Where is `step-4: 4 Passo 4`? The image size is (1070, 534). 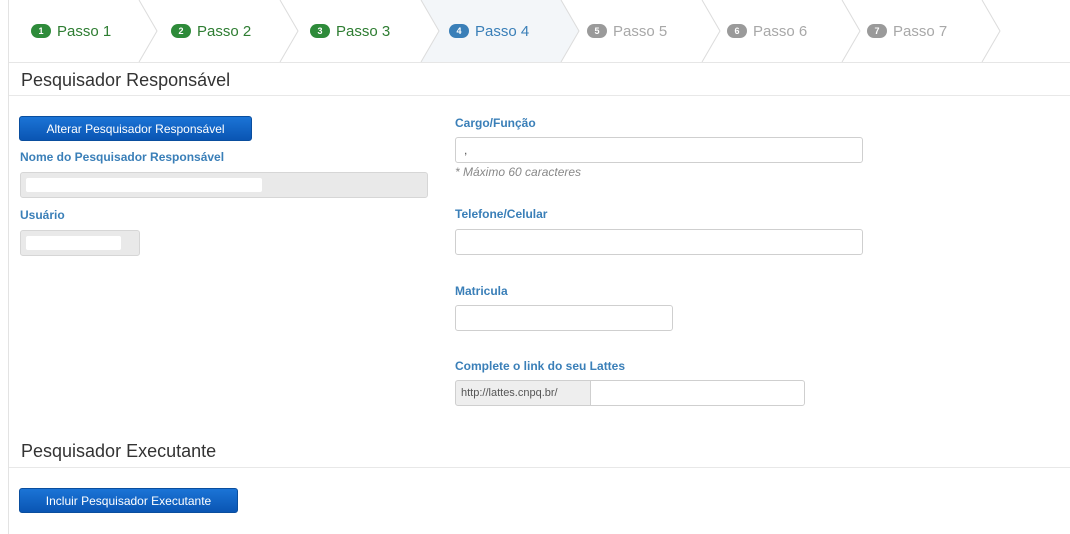 step-4: 4 Passo 4 is located at coordinates (489, 31).